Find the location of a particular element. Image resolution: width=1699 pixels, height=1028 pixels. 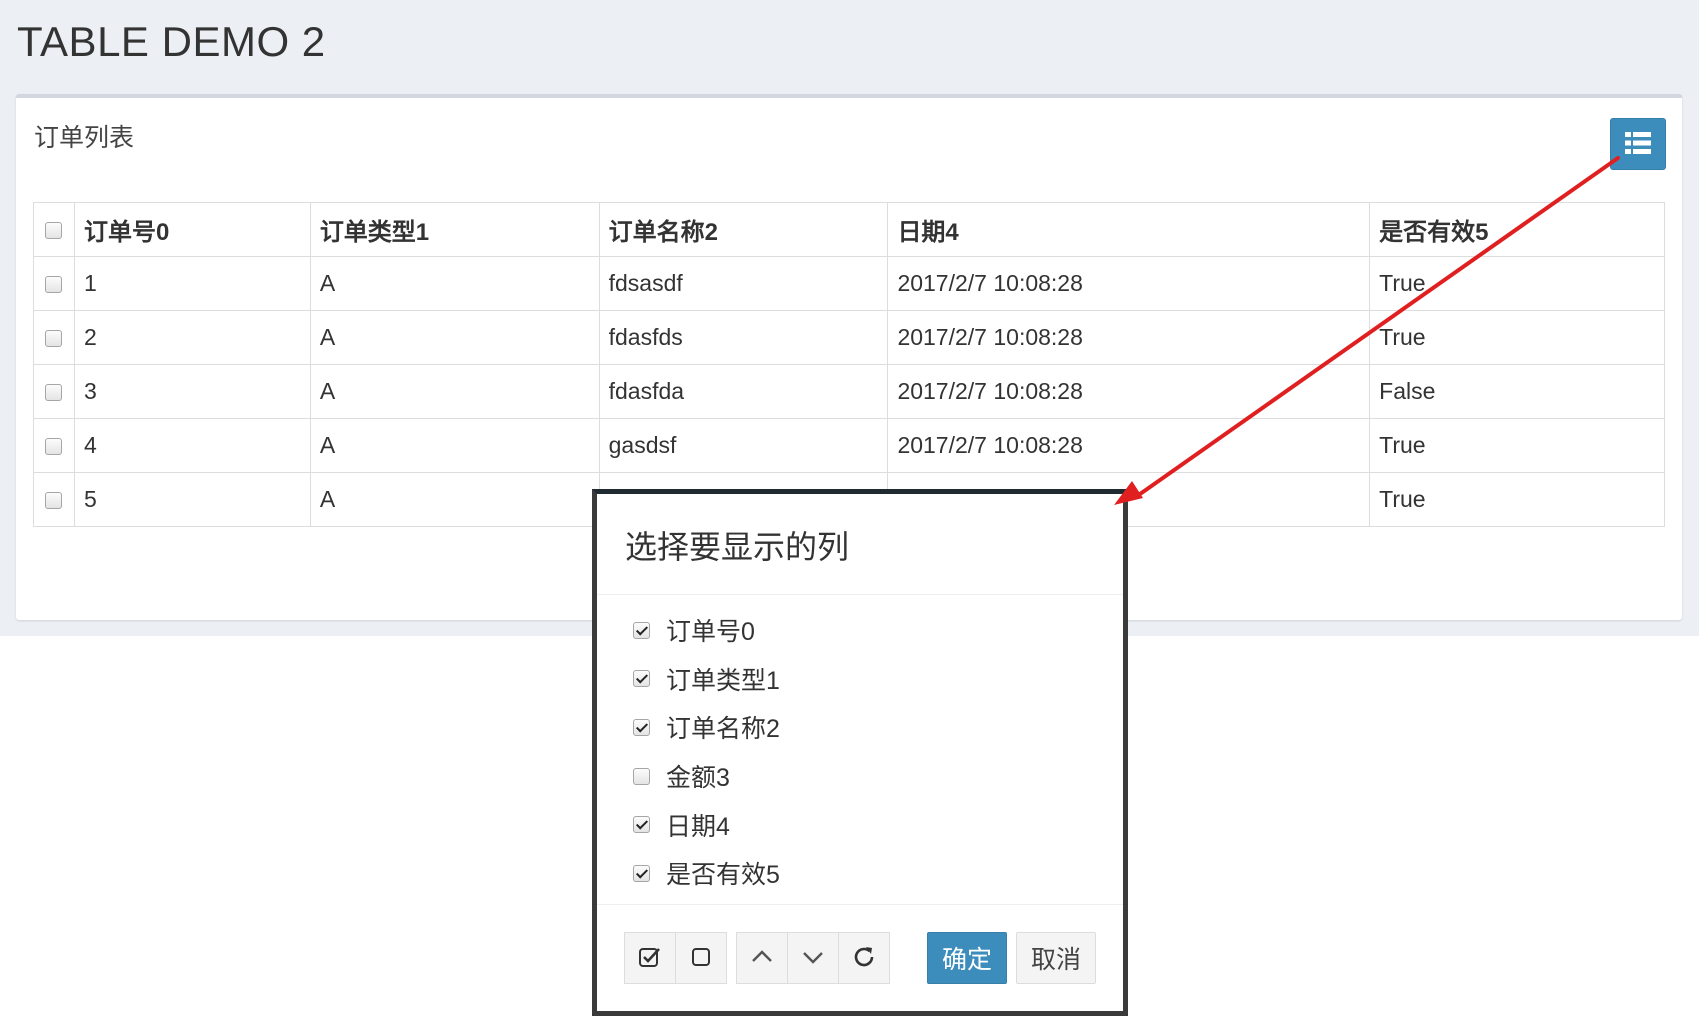

order-id-cell: 1 is located at coordinates (192, 283).